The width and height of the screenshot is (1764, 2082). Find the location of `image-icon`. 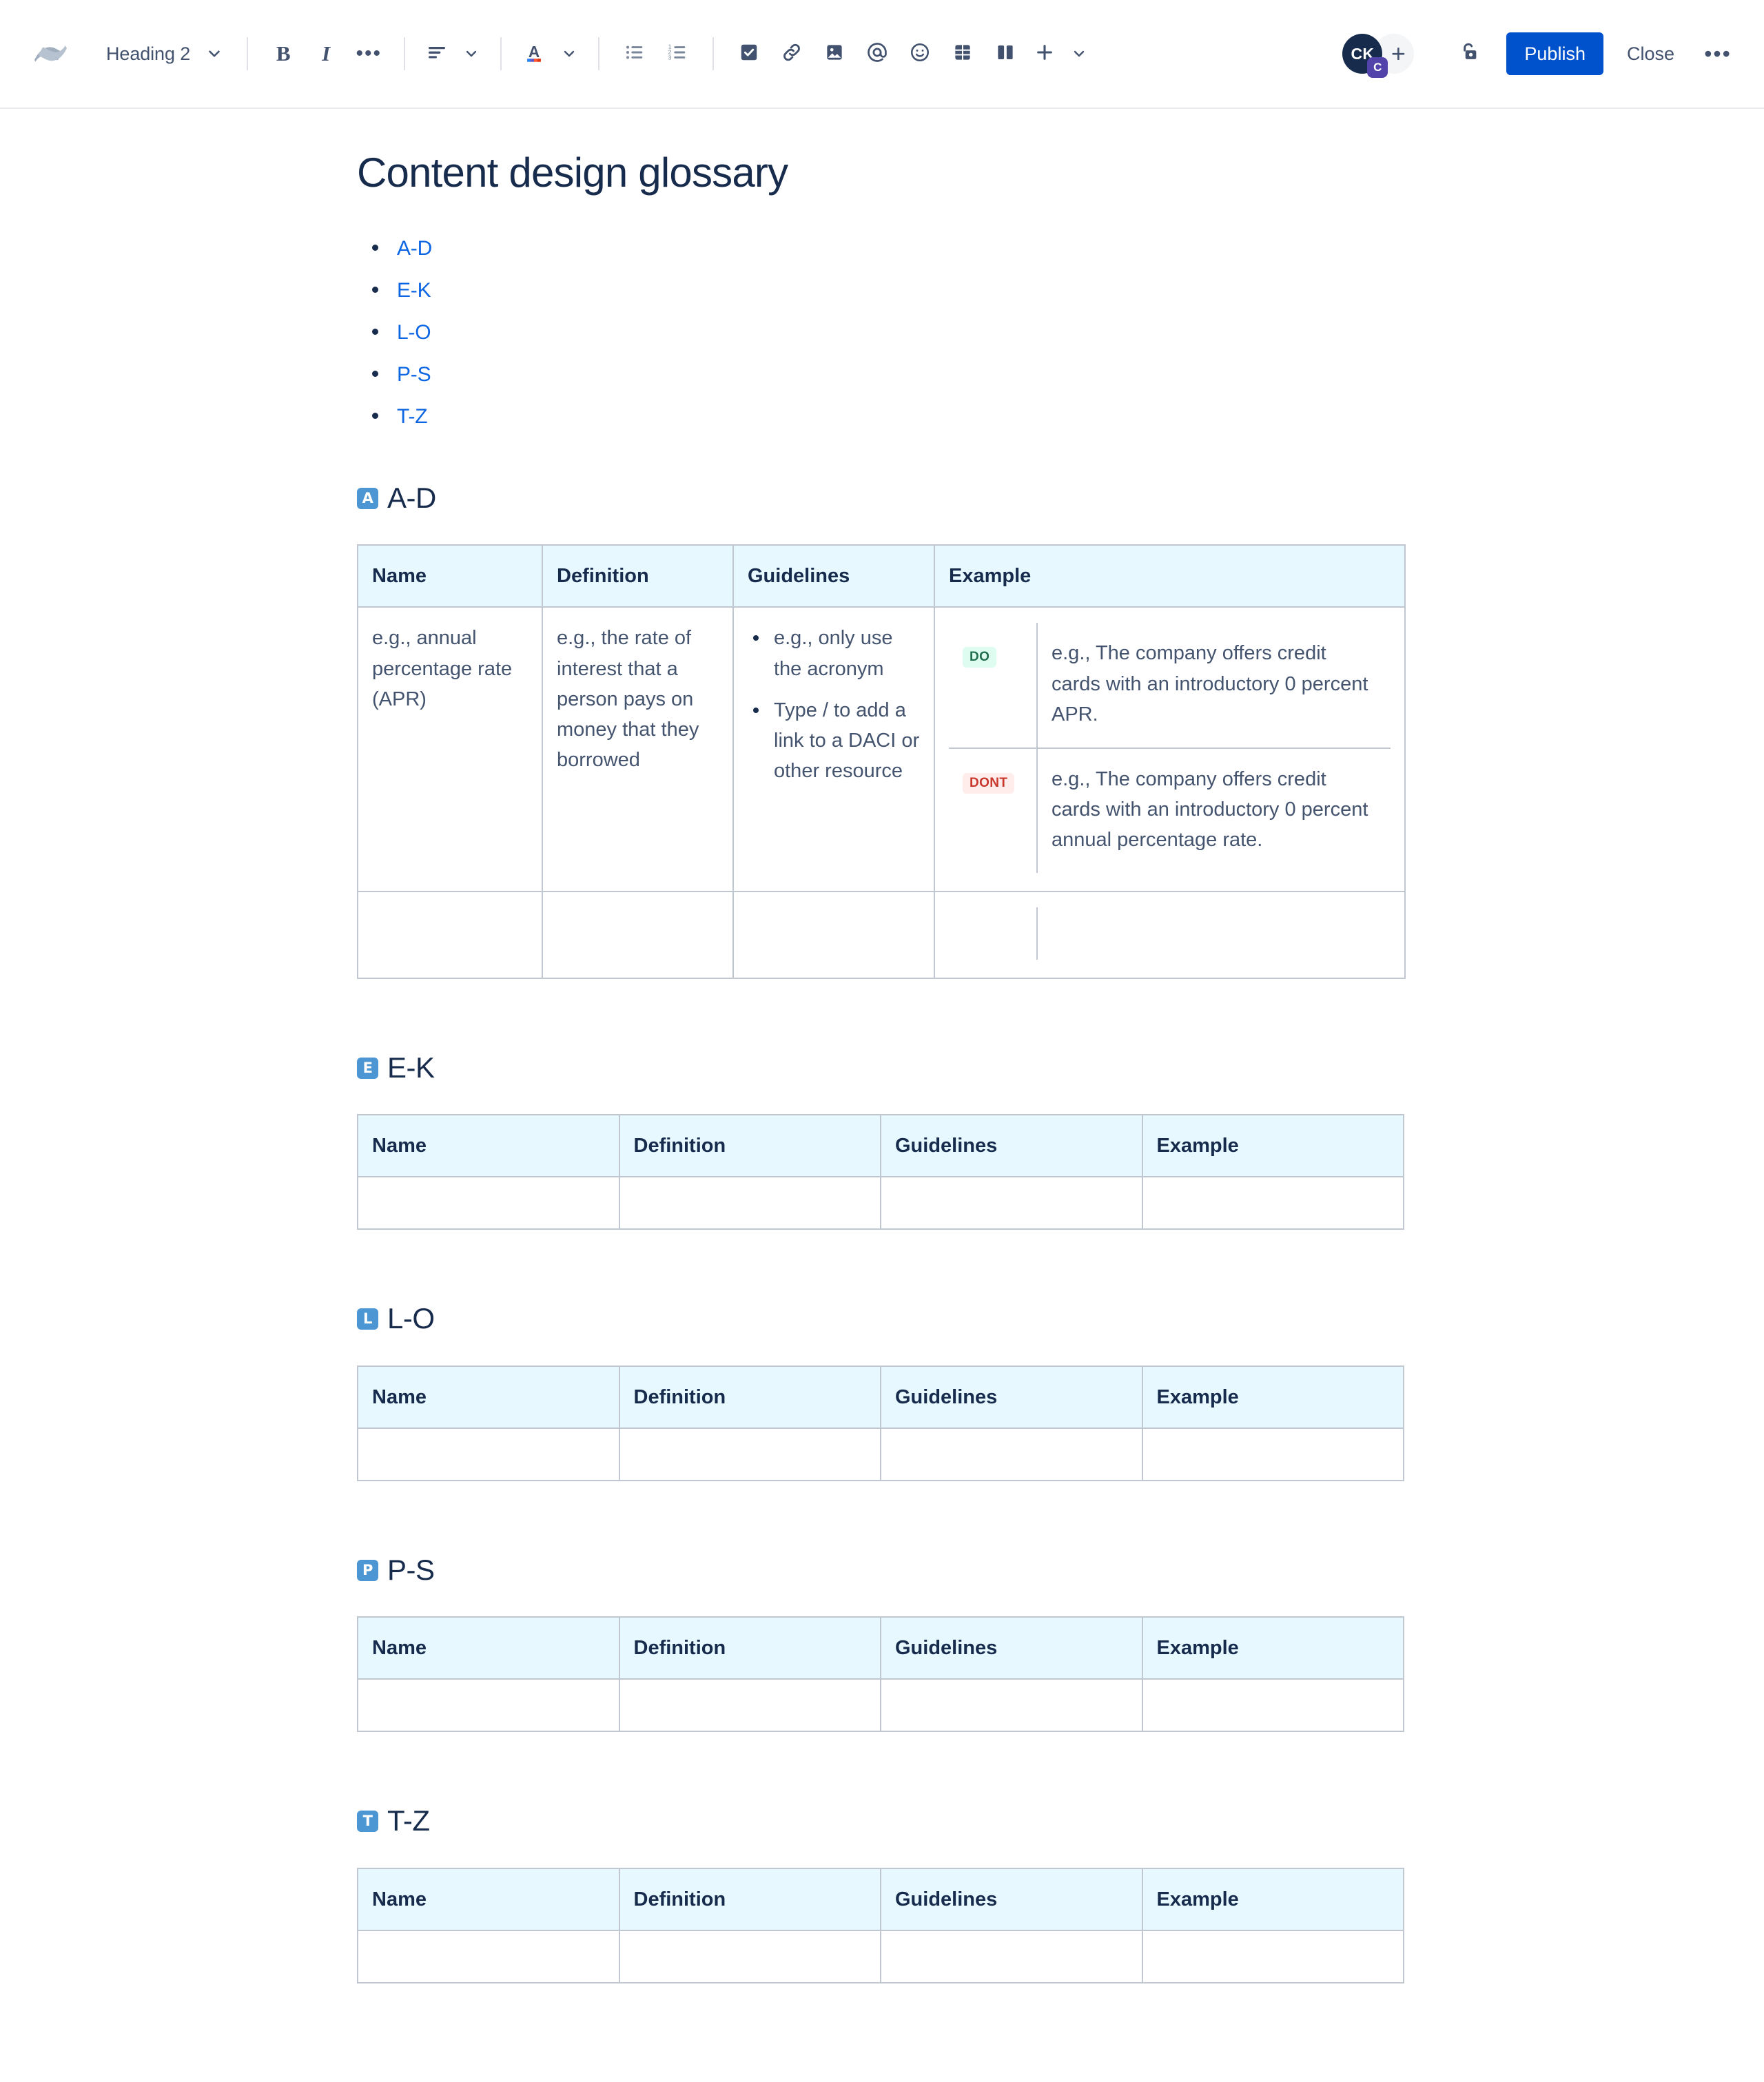

image-icon is located at coordinates (834, 54).